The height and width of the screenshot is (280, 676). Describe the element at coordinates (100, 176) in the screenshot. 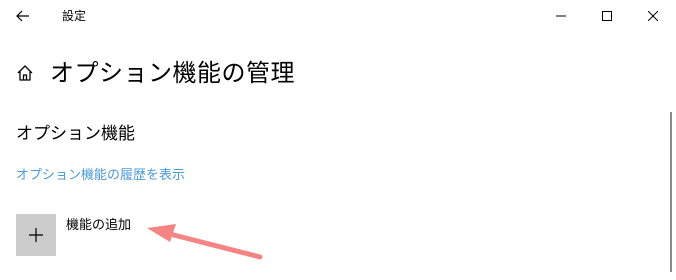

I see `history-link: オプション機能の履歴を表示` at that location.